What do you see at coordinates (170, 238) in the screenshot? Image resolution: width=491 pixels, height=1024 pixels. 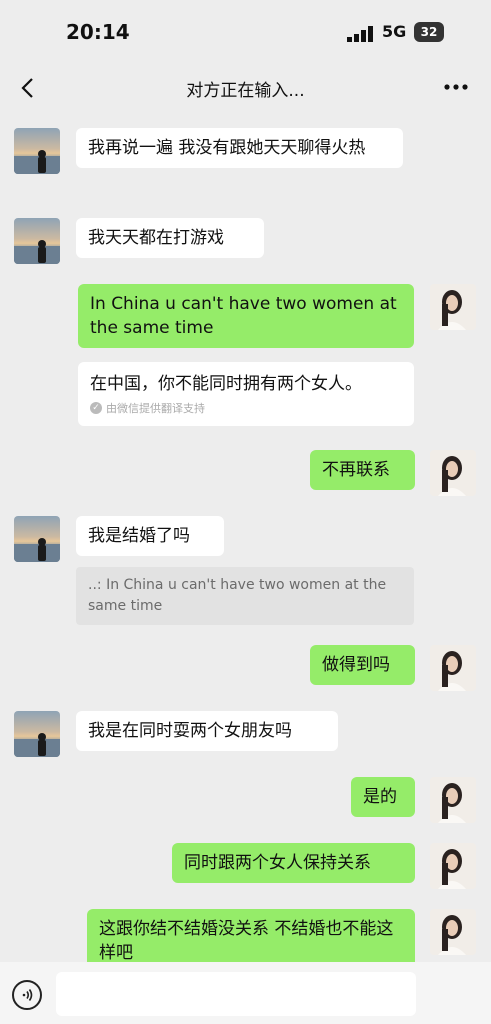 I see `message-bubble-received: 我天天都在打游戏` at bounding box center [170, 238].